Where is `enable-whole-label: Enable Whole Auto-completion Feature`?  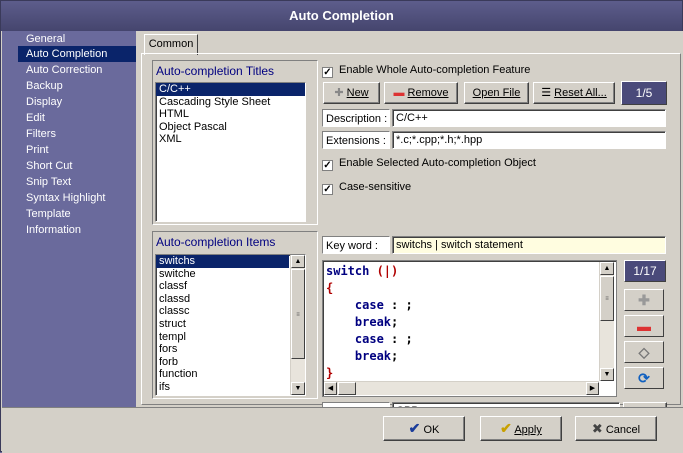
enable-whole-label: Enable Whole Auto-completion Feature is located at coordinates (435, 70).